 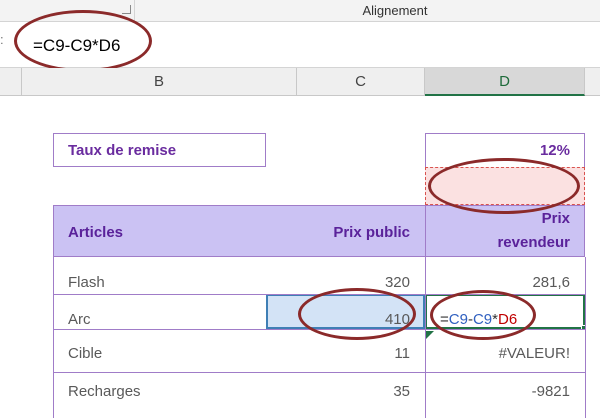 I want to click on column-header-e, so click(x=592, y=82).